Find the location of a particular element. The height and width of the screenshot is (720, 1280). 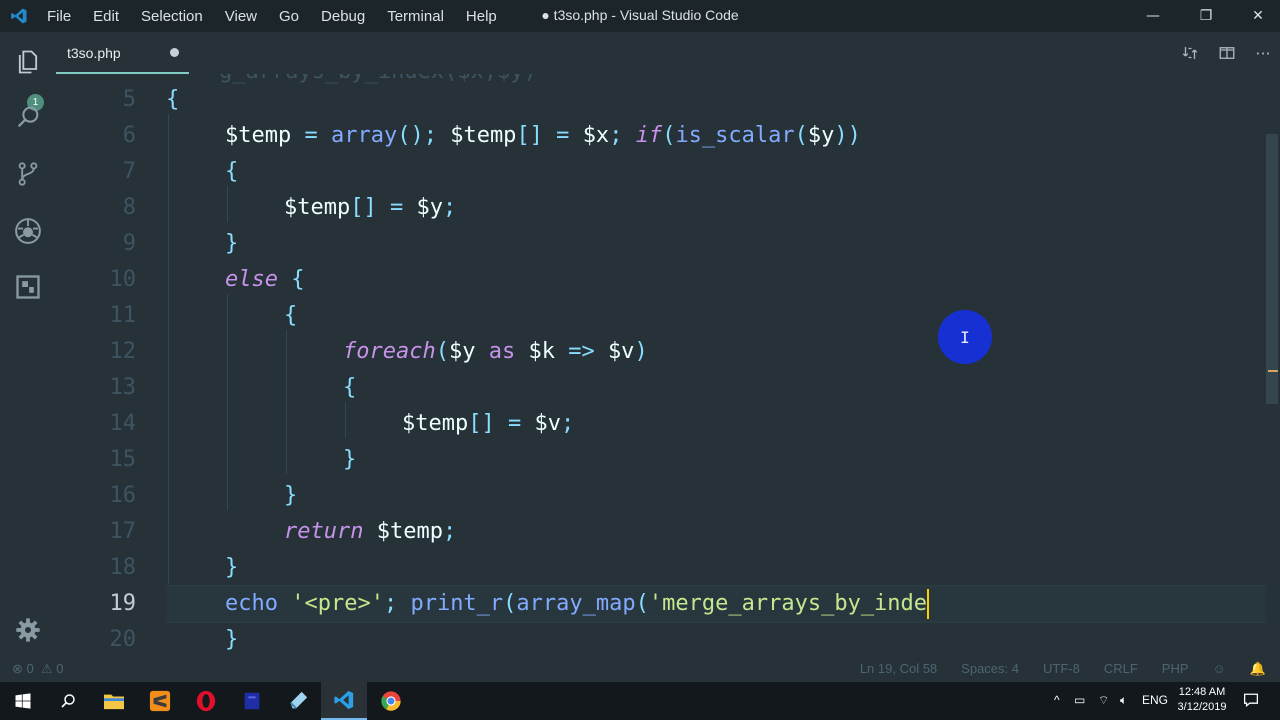

end-of-line: CRLF is located at coordinates (1121, 669).